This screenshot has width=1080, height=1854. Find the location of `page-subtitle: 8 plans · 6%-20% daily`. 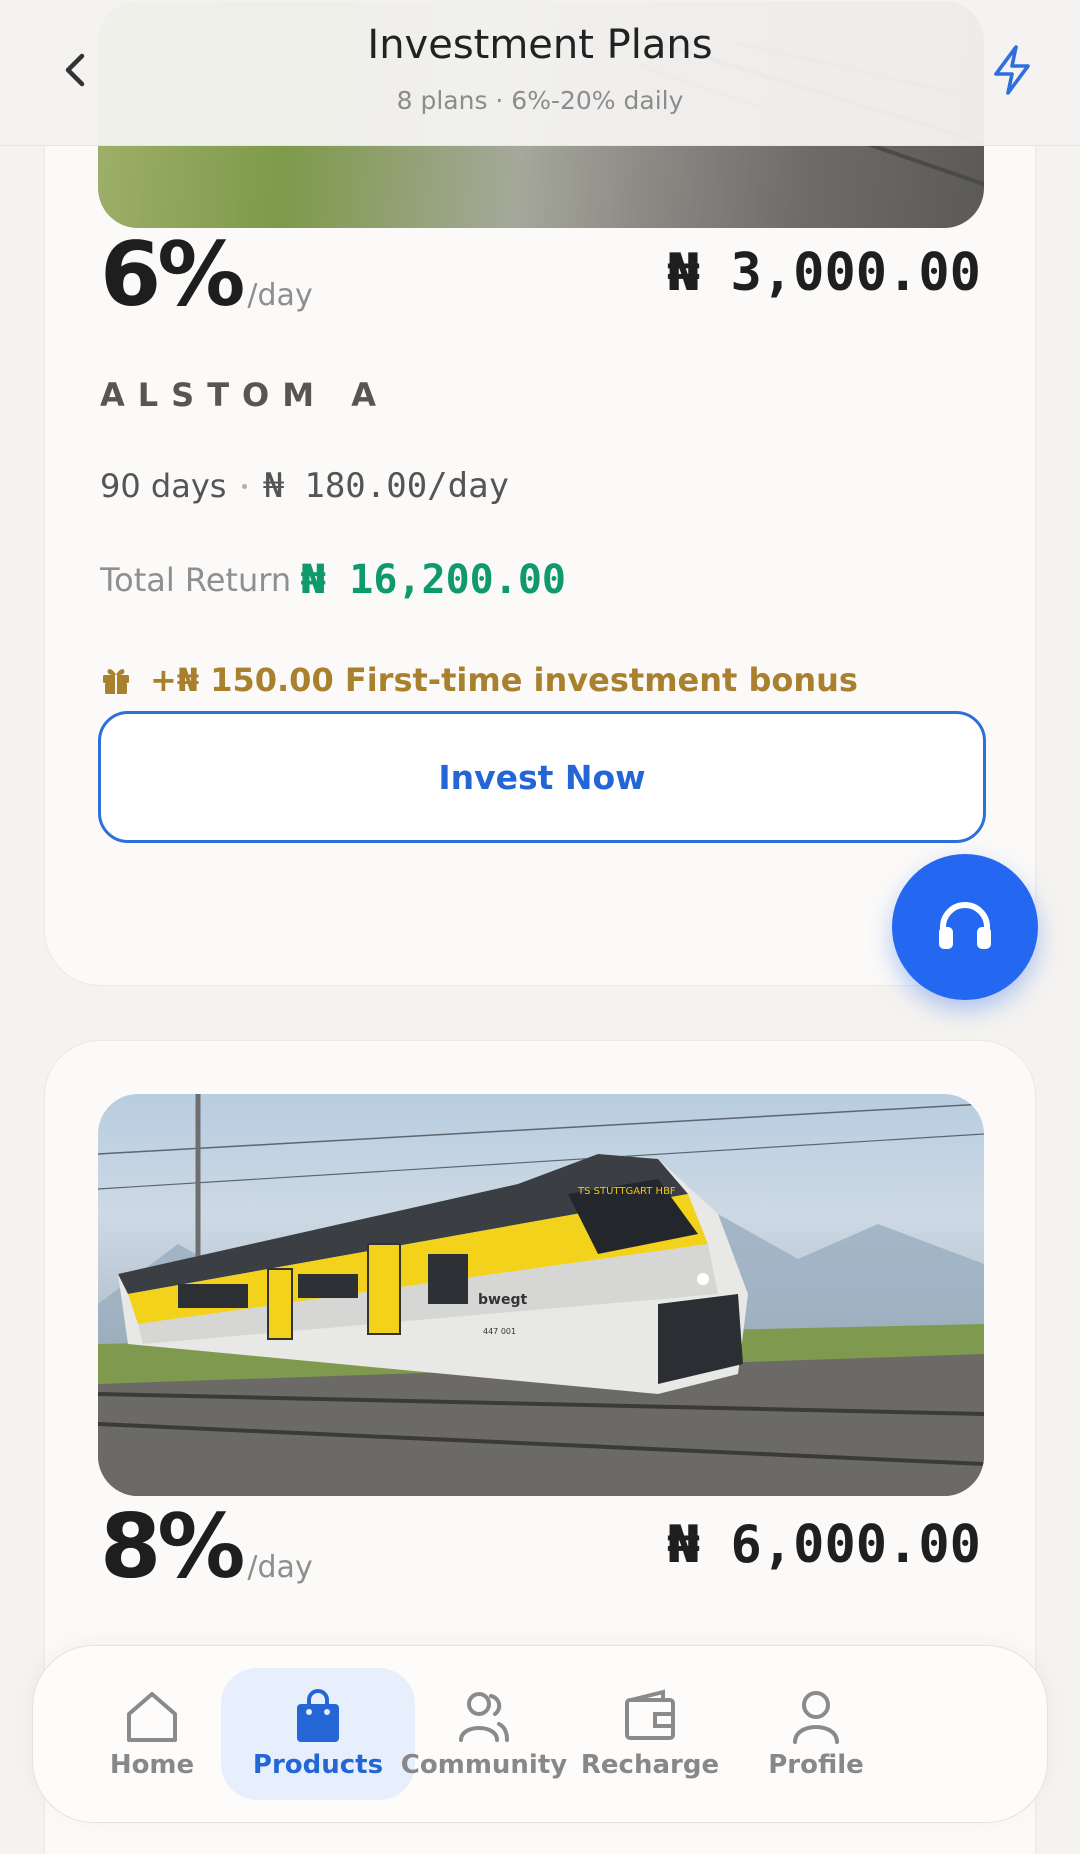

page-subtitle: 8 plans · 6%-20% daily is located at coordinates (540, 100).